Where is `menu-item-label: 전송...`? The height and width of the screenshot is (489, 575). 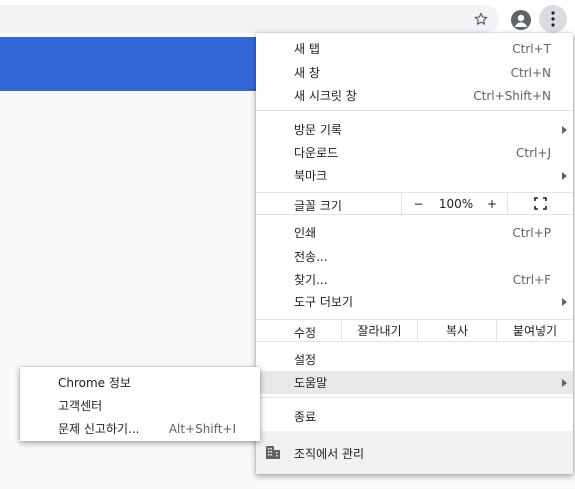 menu-item-label: 전송... is located at coordinates (311, 257).